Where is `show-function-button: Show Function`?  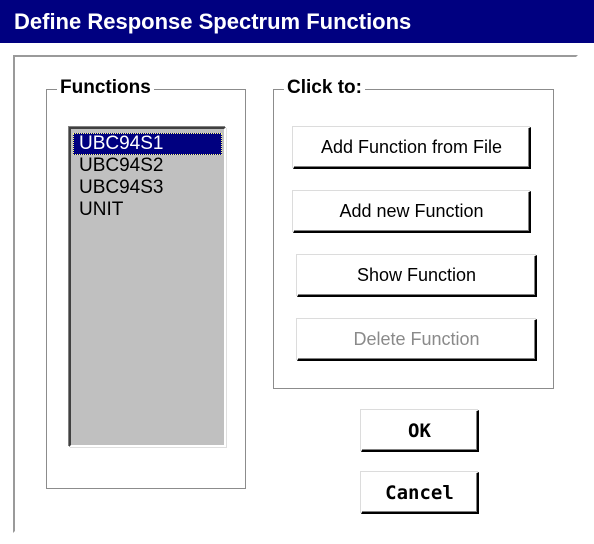 show-function-button: Show Function is located at coordinates (417, 276).